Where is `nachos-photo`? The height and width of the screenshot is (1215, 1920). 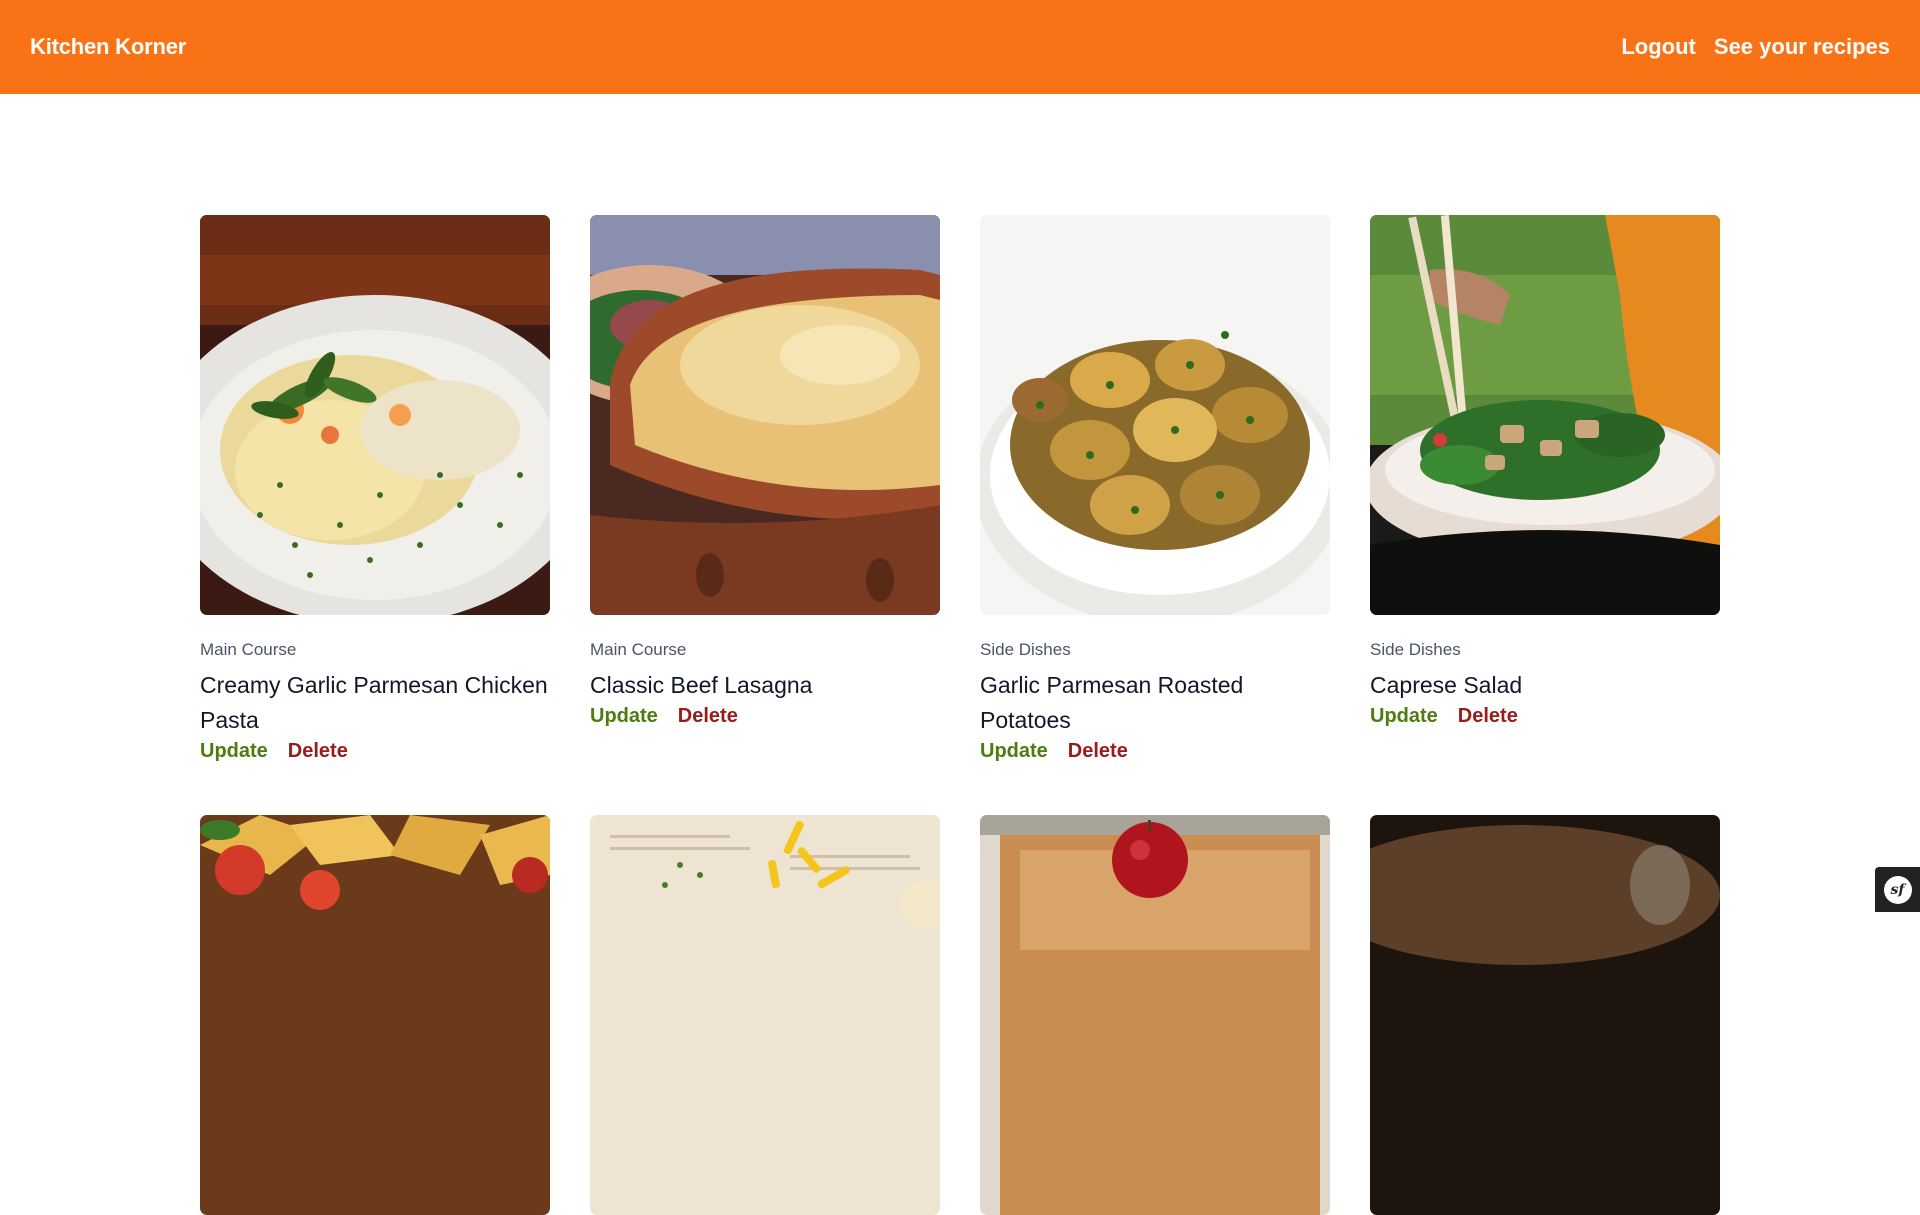 nachos-photo is located at coordinates (375, 1015).